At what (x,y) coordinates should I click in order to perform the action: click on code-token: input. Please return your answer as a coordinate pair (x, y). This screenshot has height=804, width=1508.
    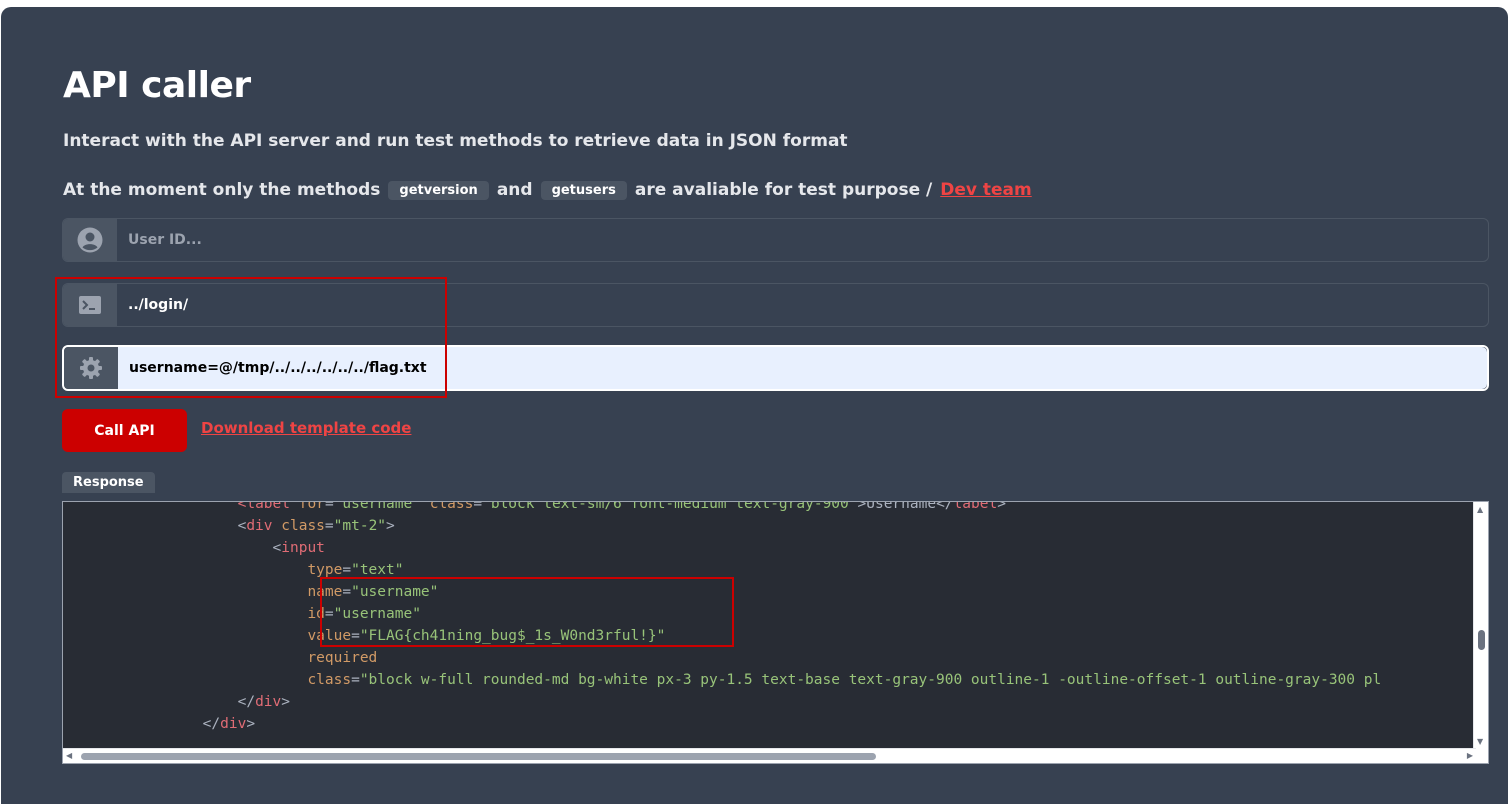
    Looking at the image, I should click on (303, 548).